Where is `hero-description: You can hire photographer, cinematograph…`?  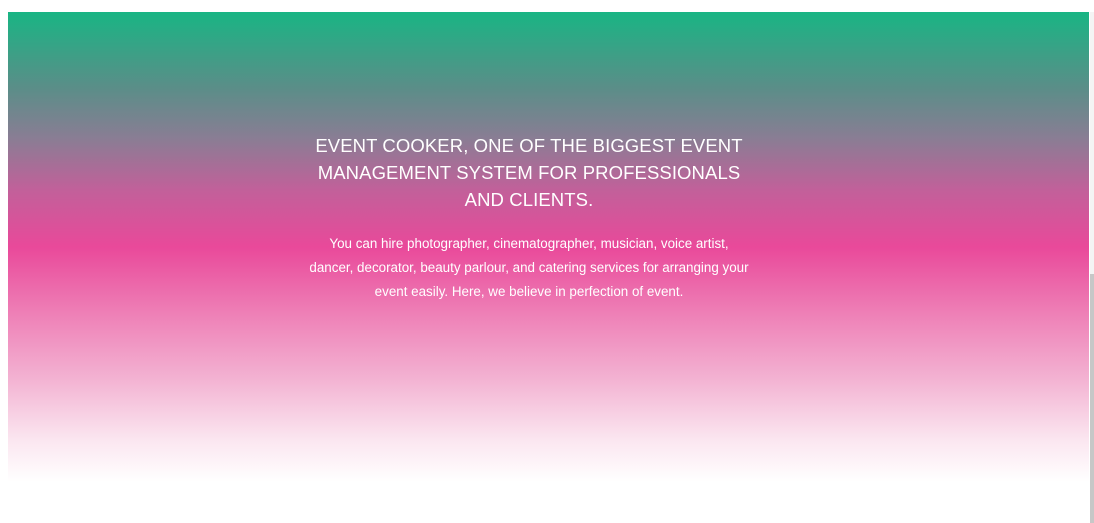 hero-description: You can hire photographer, cinematograph… is located at coordinates (529, 267).